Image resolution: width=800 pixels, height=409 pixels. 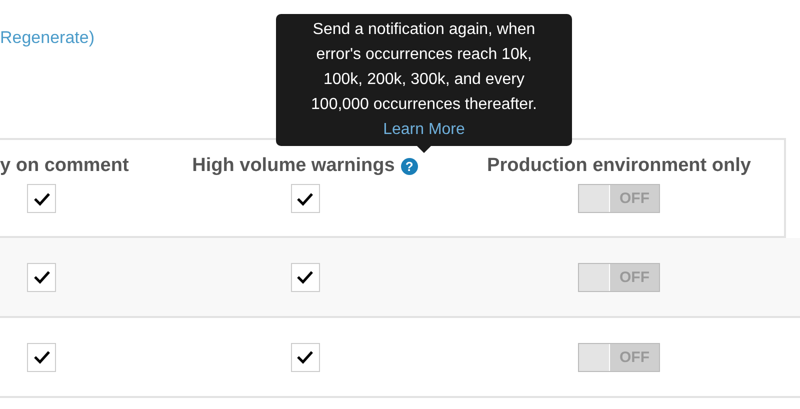 I want to click on help-icon: ?, so click(x=409, y=166).